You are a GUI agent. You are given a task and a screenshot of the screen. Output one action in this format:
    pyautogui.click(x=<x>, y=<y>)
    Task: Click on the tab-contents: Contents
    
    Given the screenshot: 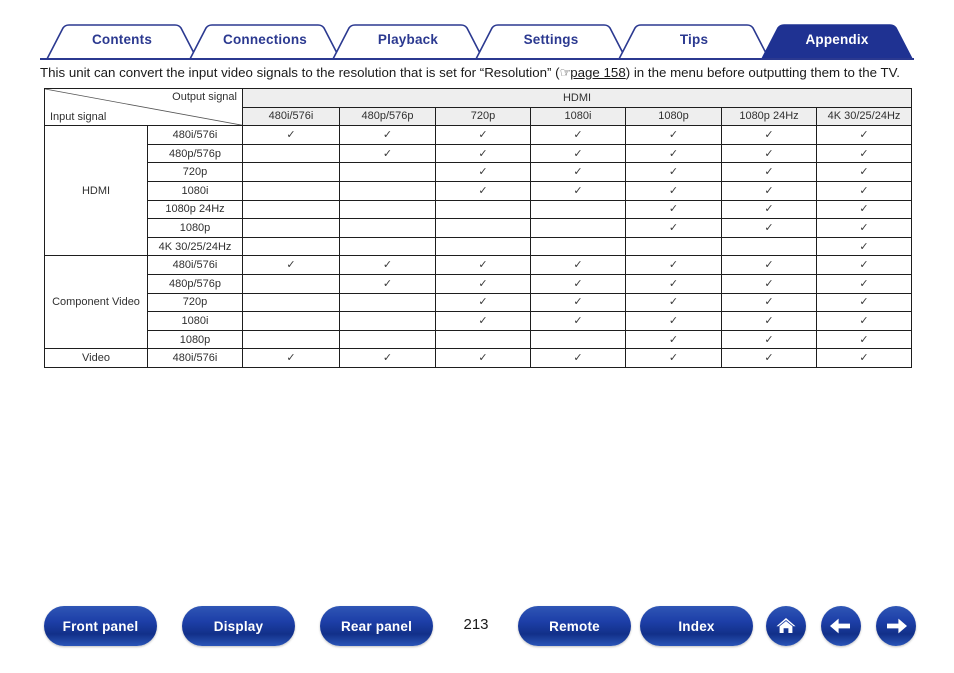 What is the action you would take?
    pyautogui.click(x=122, y=39)
    